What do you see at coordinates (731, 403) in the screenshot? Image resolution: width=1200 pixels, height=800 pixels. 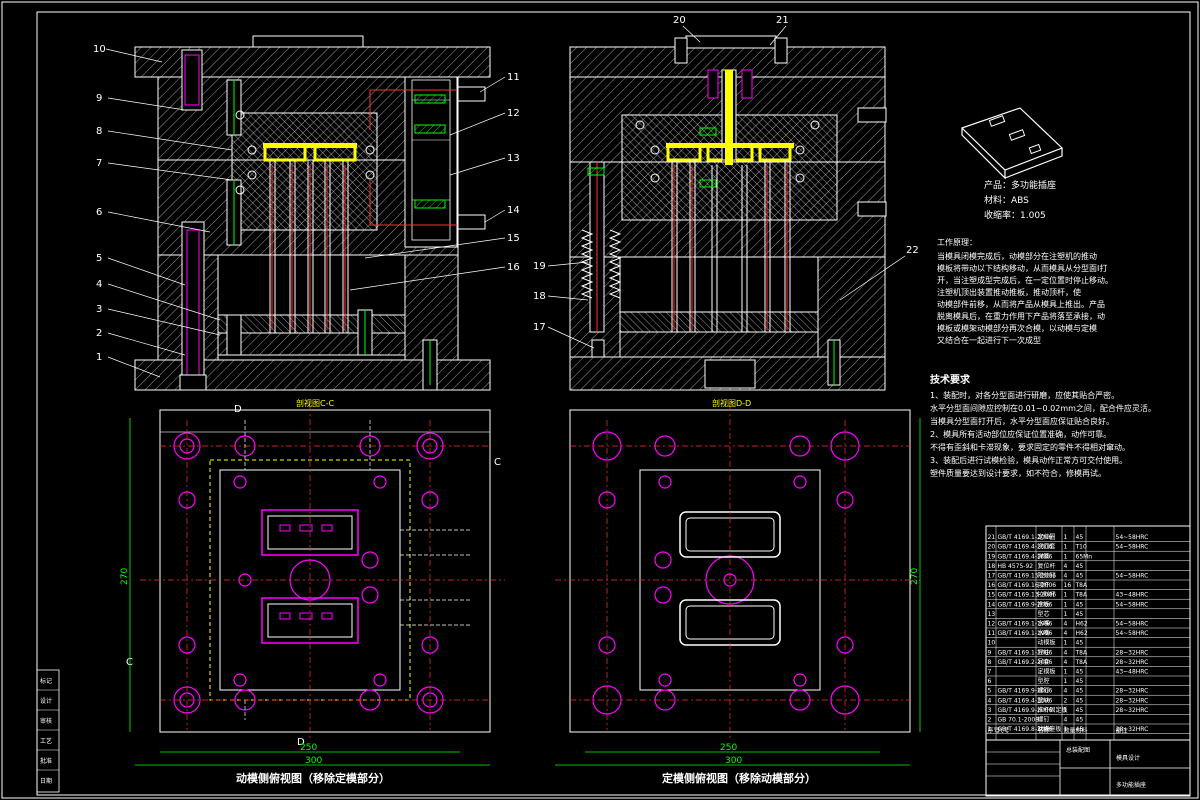 I see `section-label-dd: 剖视图D-D` at bounding box center [731, 403].